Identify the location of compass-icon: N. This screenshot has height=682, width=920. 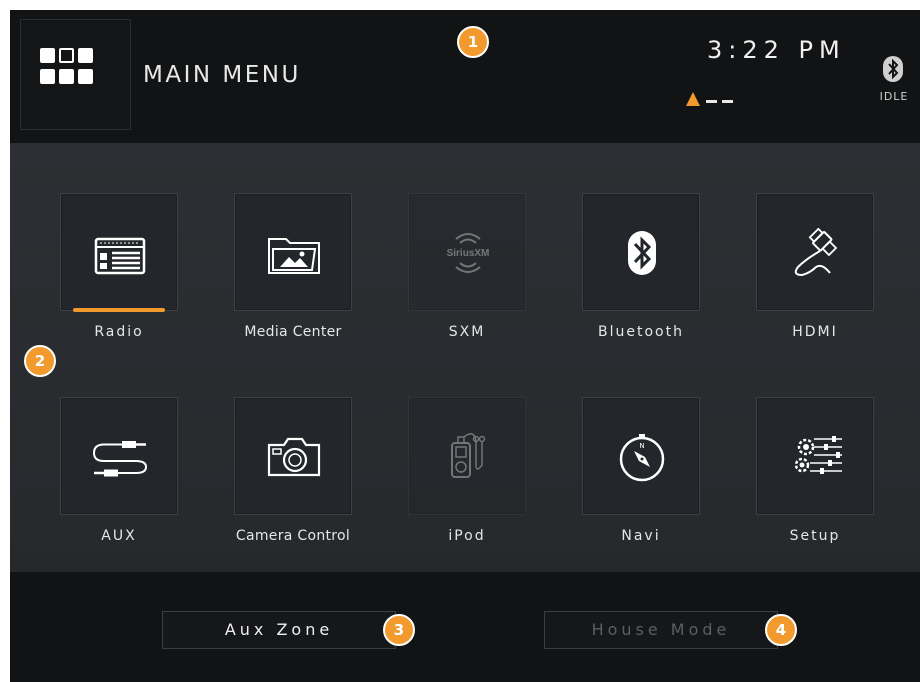
(642, 458).